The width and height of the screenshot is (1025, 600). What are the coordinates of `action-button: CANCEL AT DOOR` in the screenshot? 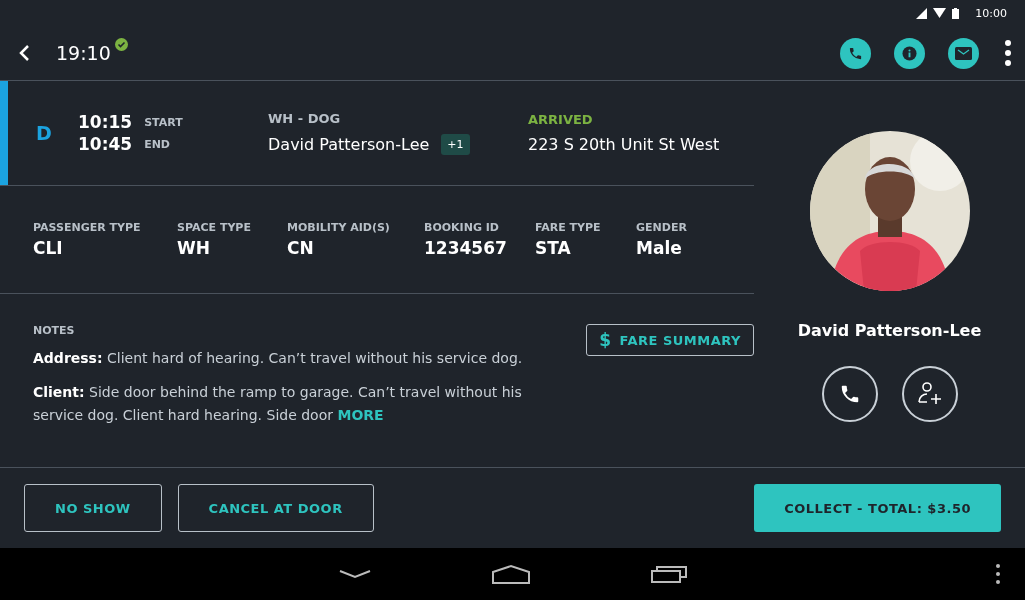 It's located at (275, 508).